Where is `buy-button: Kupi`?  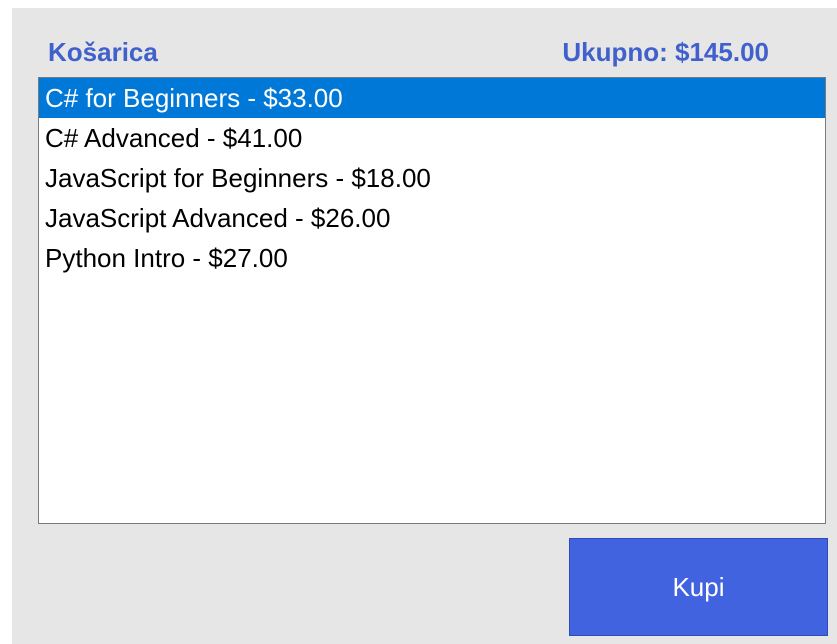 buy-button: Kupi is located at coordinates (698, 587).